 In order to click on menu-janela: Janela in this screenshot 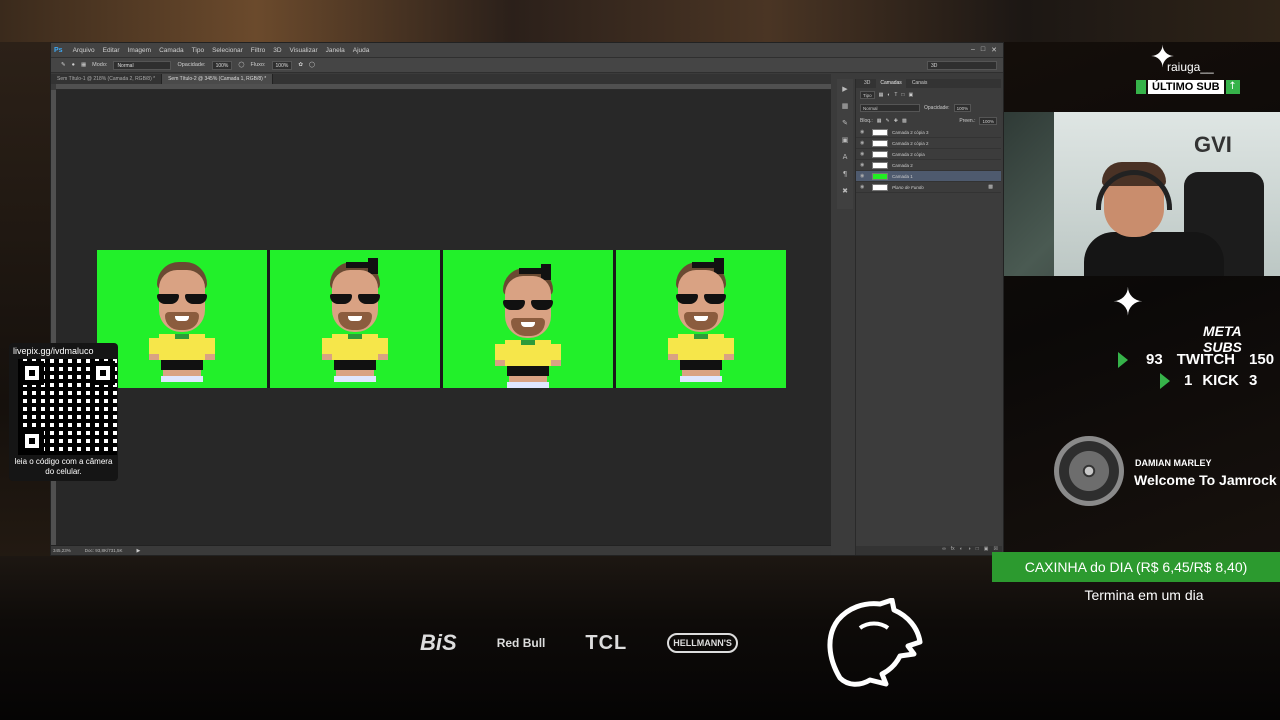, I will do `click(335, 50)`.